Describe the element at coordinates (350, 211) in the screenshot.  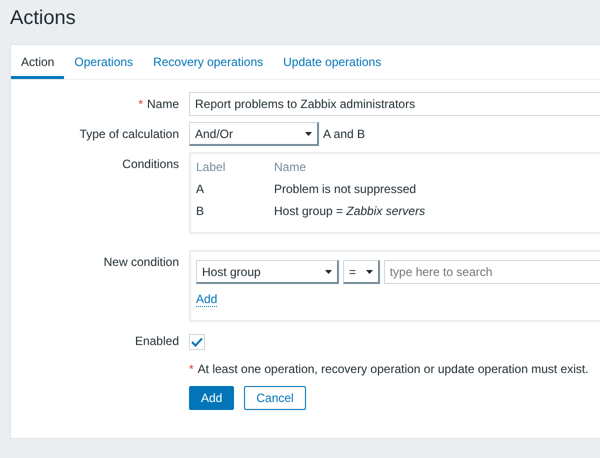
I see `condition-name: Host group = Zabbix servers` at that location.